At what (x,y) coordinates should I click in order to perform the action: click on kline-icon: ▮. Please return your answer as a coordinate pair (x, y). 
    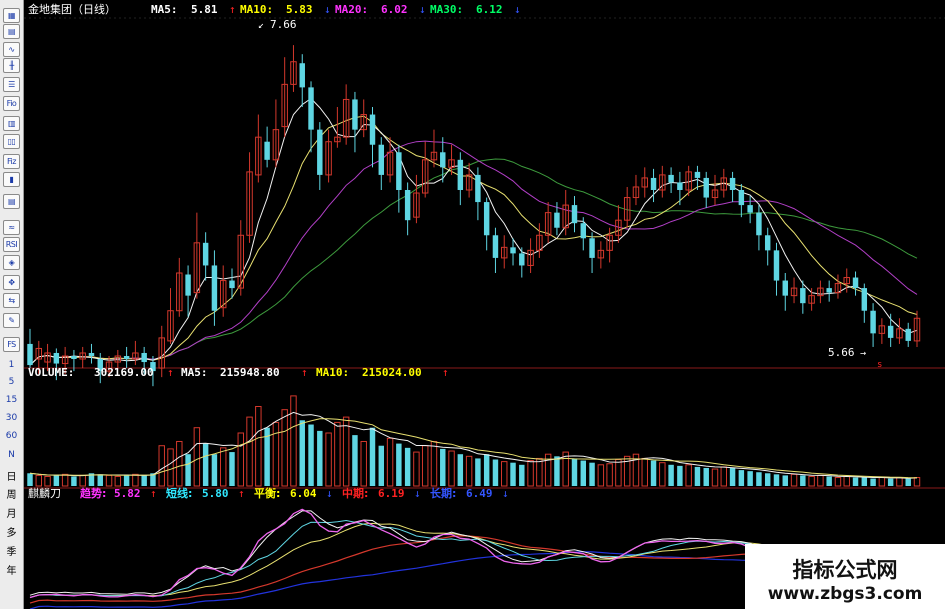
    Looking at the image, I should click on (11, 179).